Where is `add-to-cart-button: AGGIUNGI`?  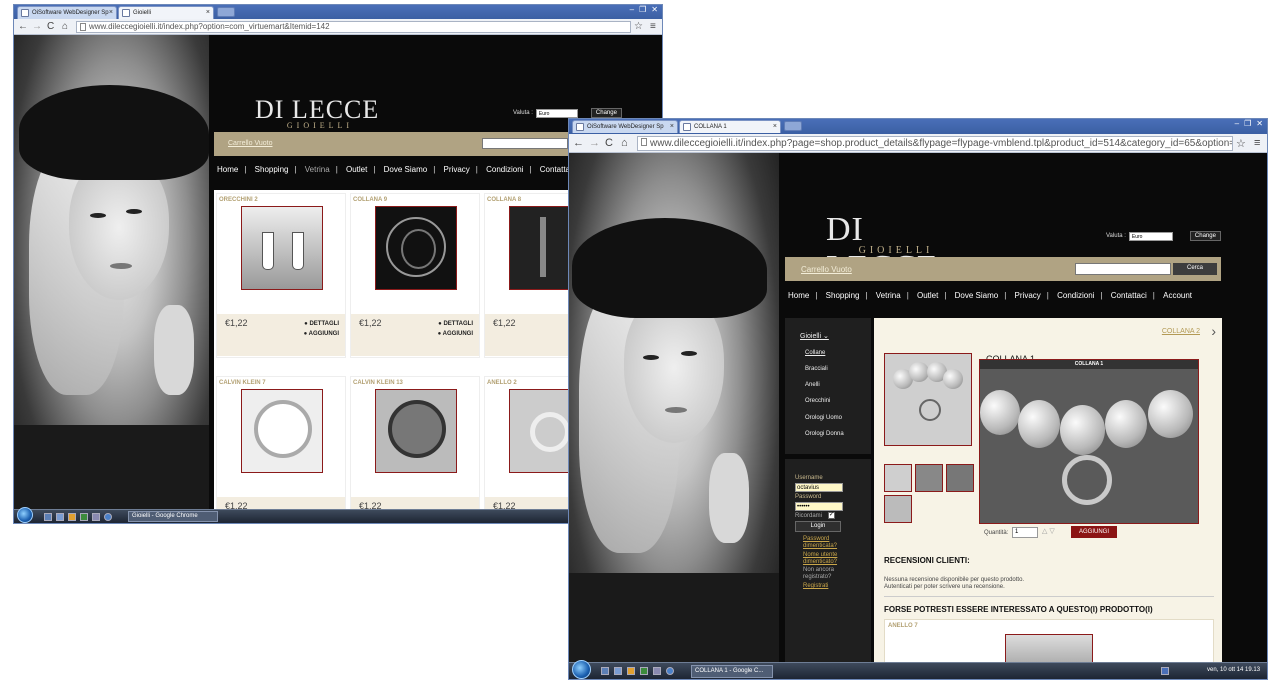
add-to-cart-button: AGGIUNGI is located at coordinates (1094, 532).